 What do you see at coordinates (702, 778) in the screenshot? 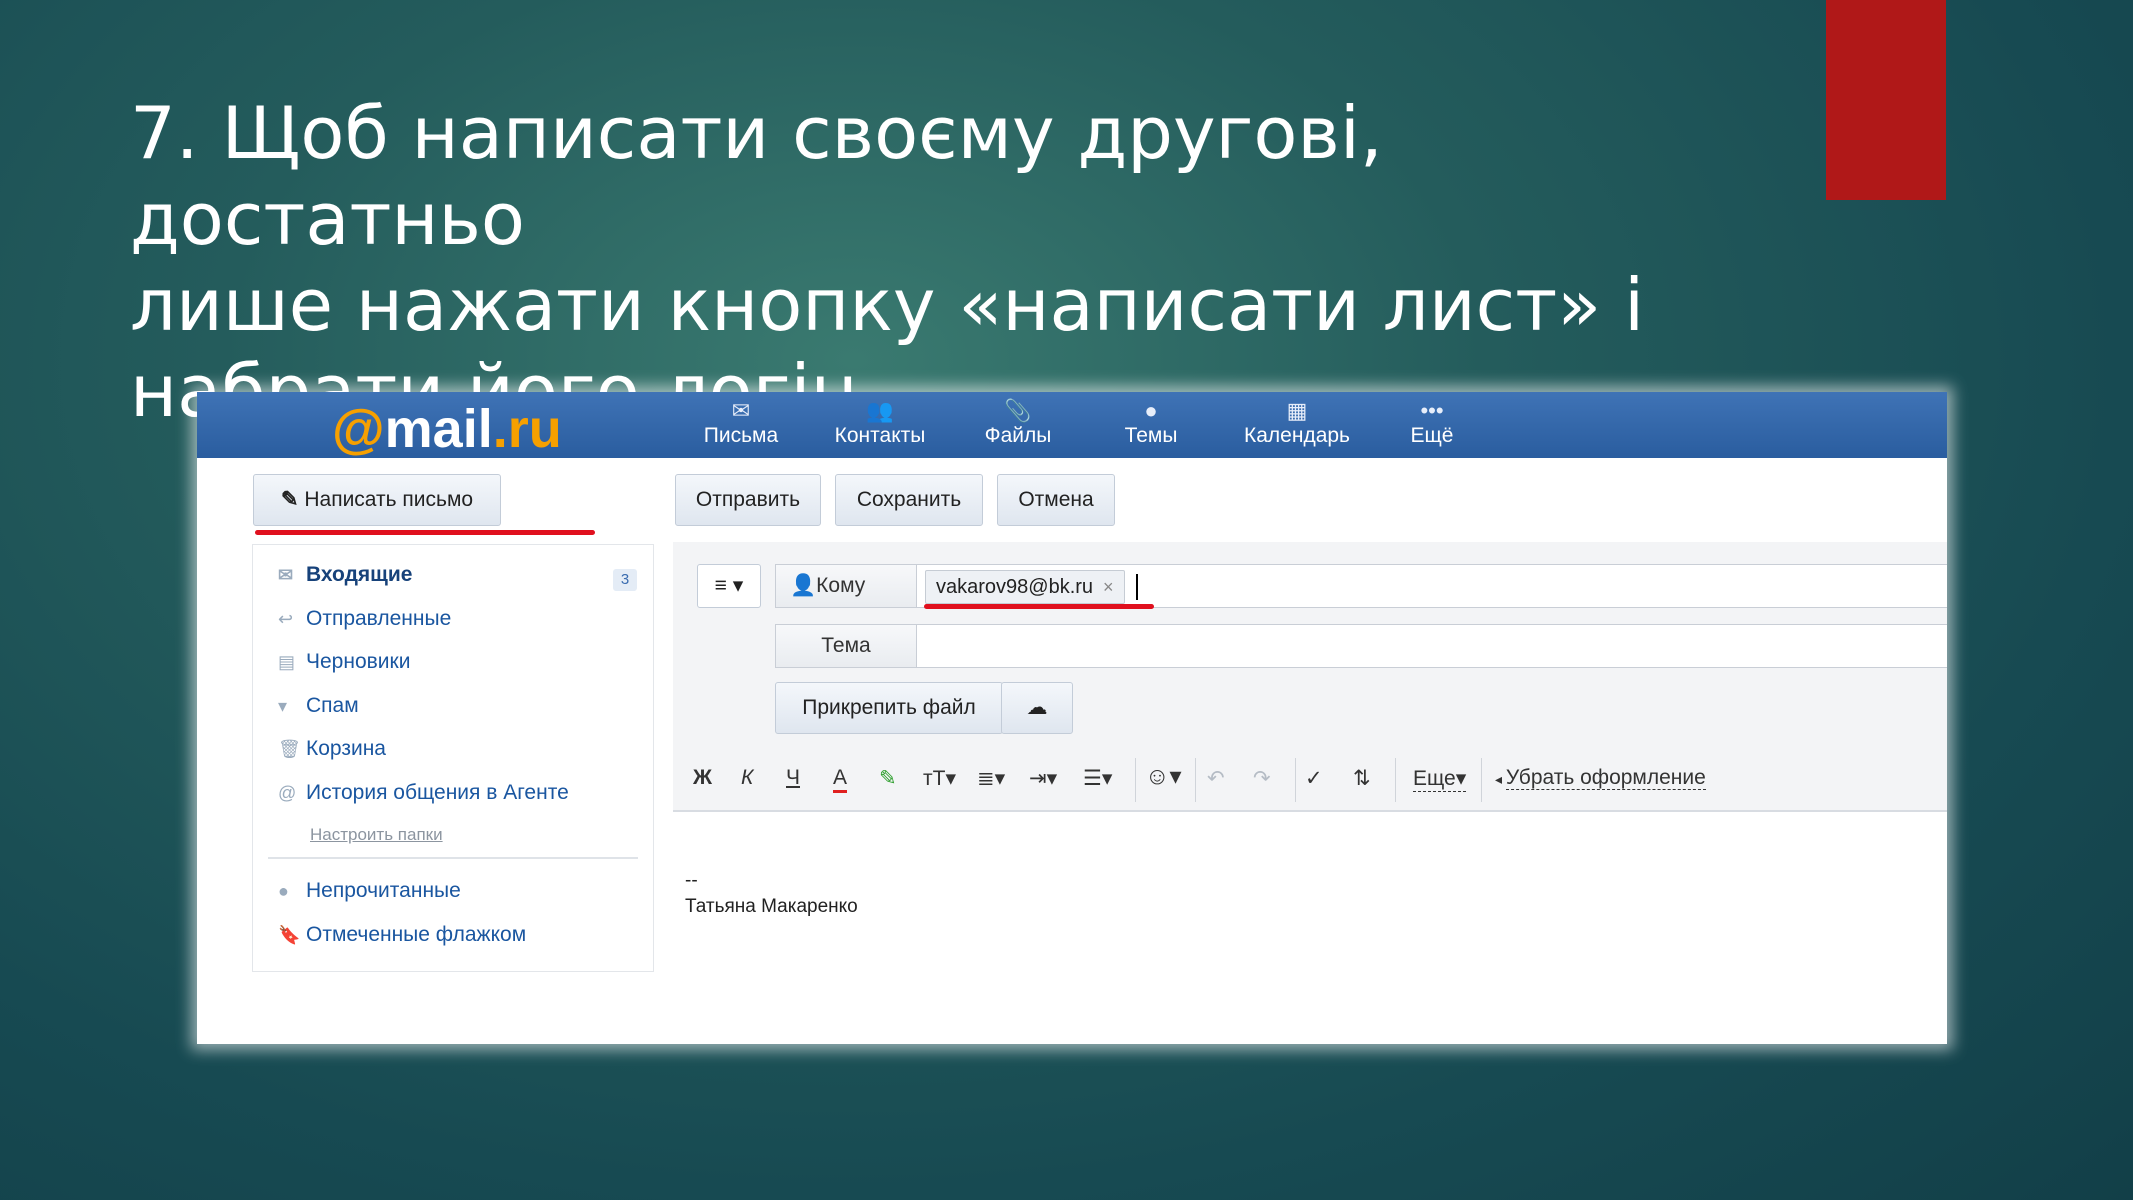
I see `bold-button: Ж` at bounding box center [702, 778].